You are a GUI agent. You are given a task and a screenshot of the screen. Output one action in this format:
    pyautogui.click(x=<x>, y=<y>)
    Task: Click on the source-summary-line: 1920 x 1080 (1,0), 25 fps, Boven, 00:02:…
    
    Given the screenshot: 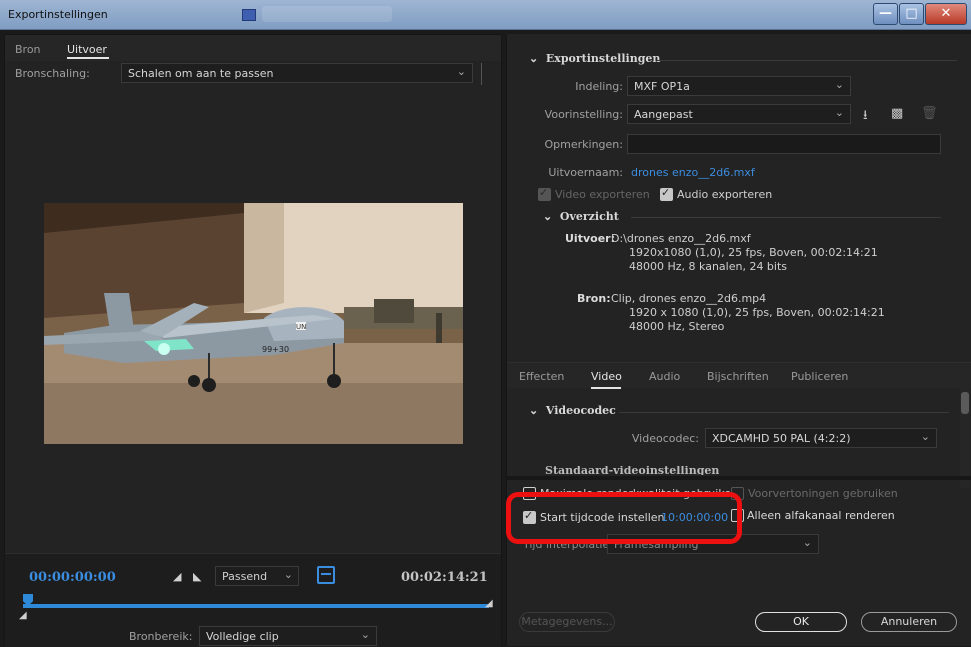 What is the action you would take?
    pyautogui.click(x=757, y=312)
    